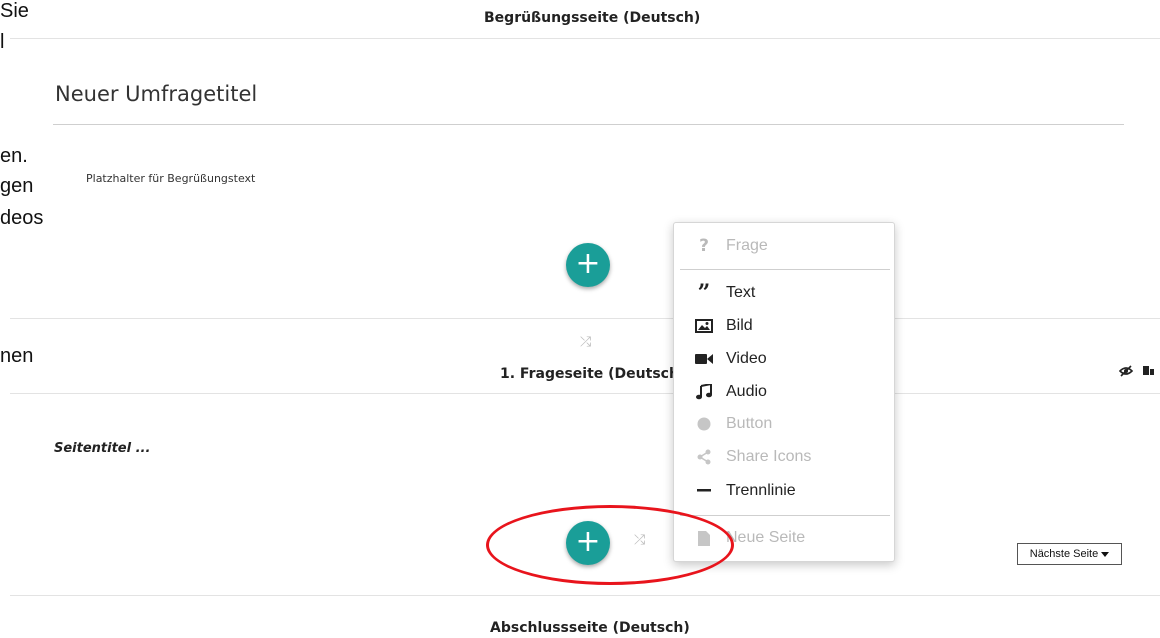  What do you see at coordinates (704, 457) in the screenshot?
I see `share-icon` at bounding box center [704, 457].